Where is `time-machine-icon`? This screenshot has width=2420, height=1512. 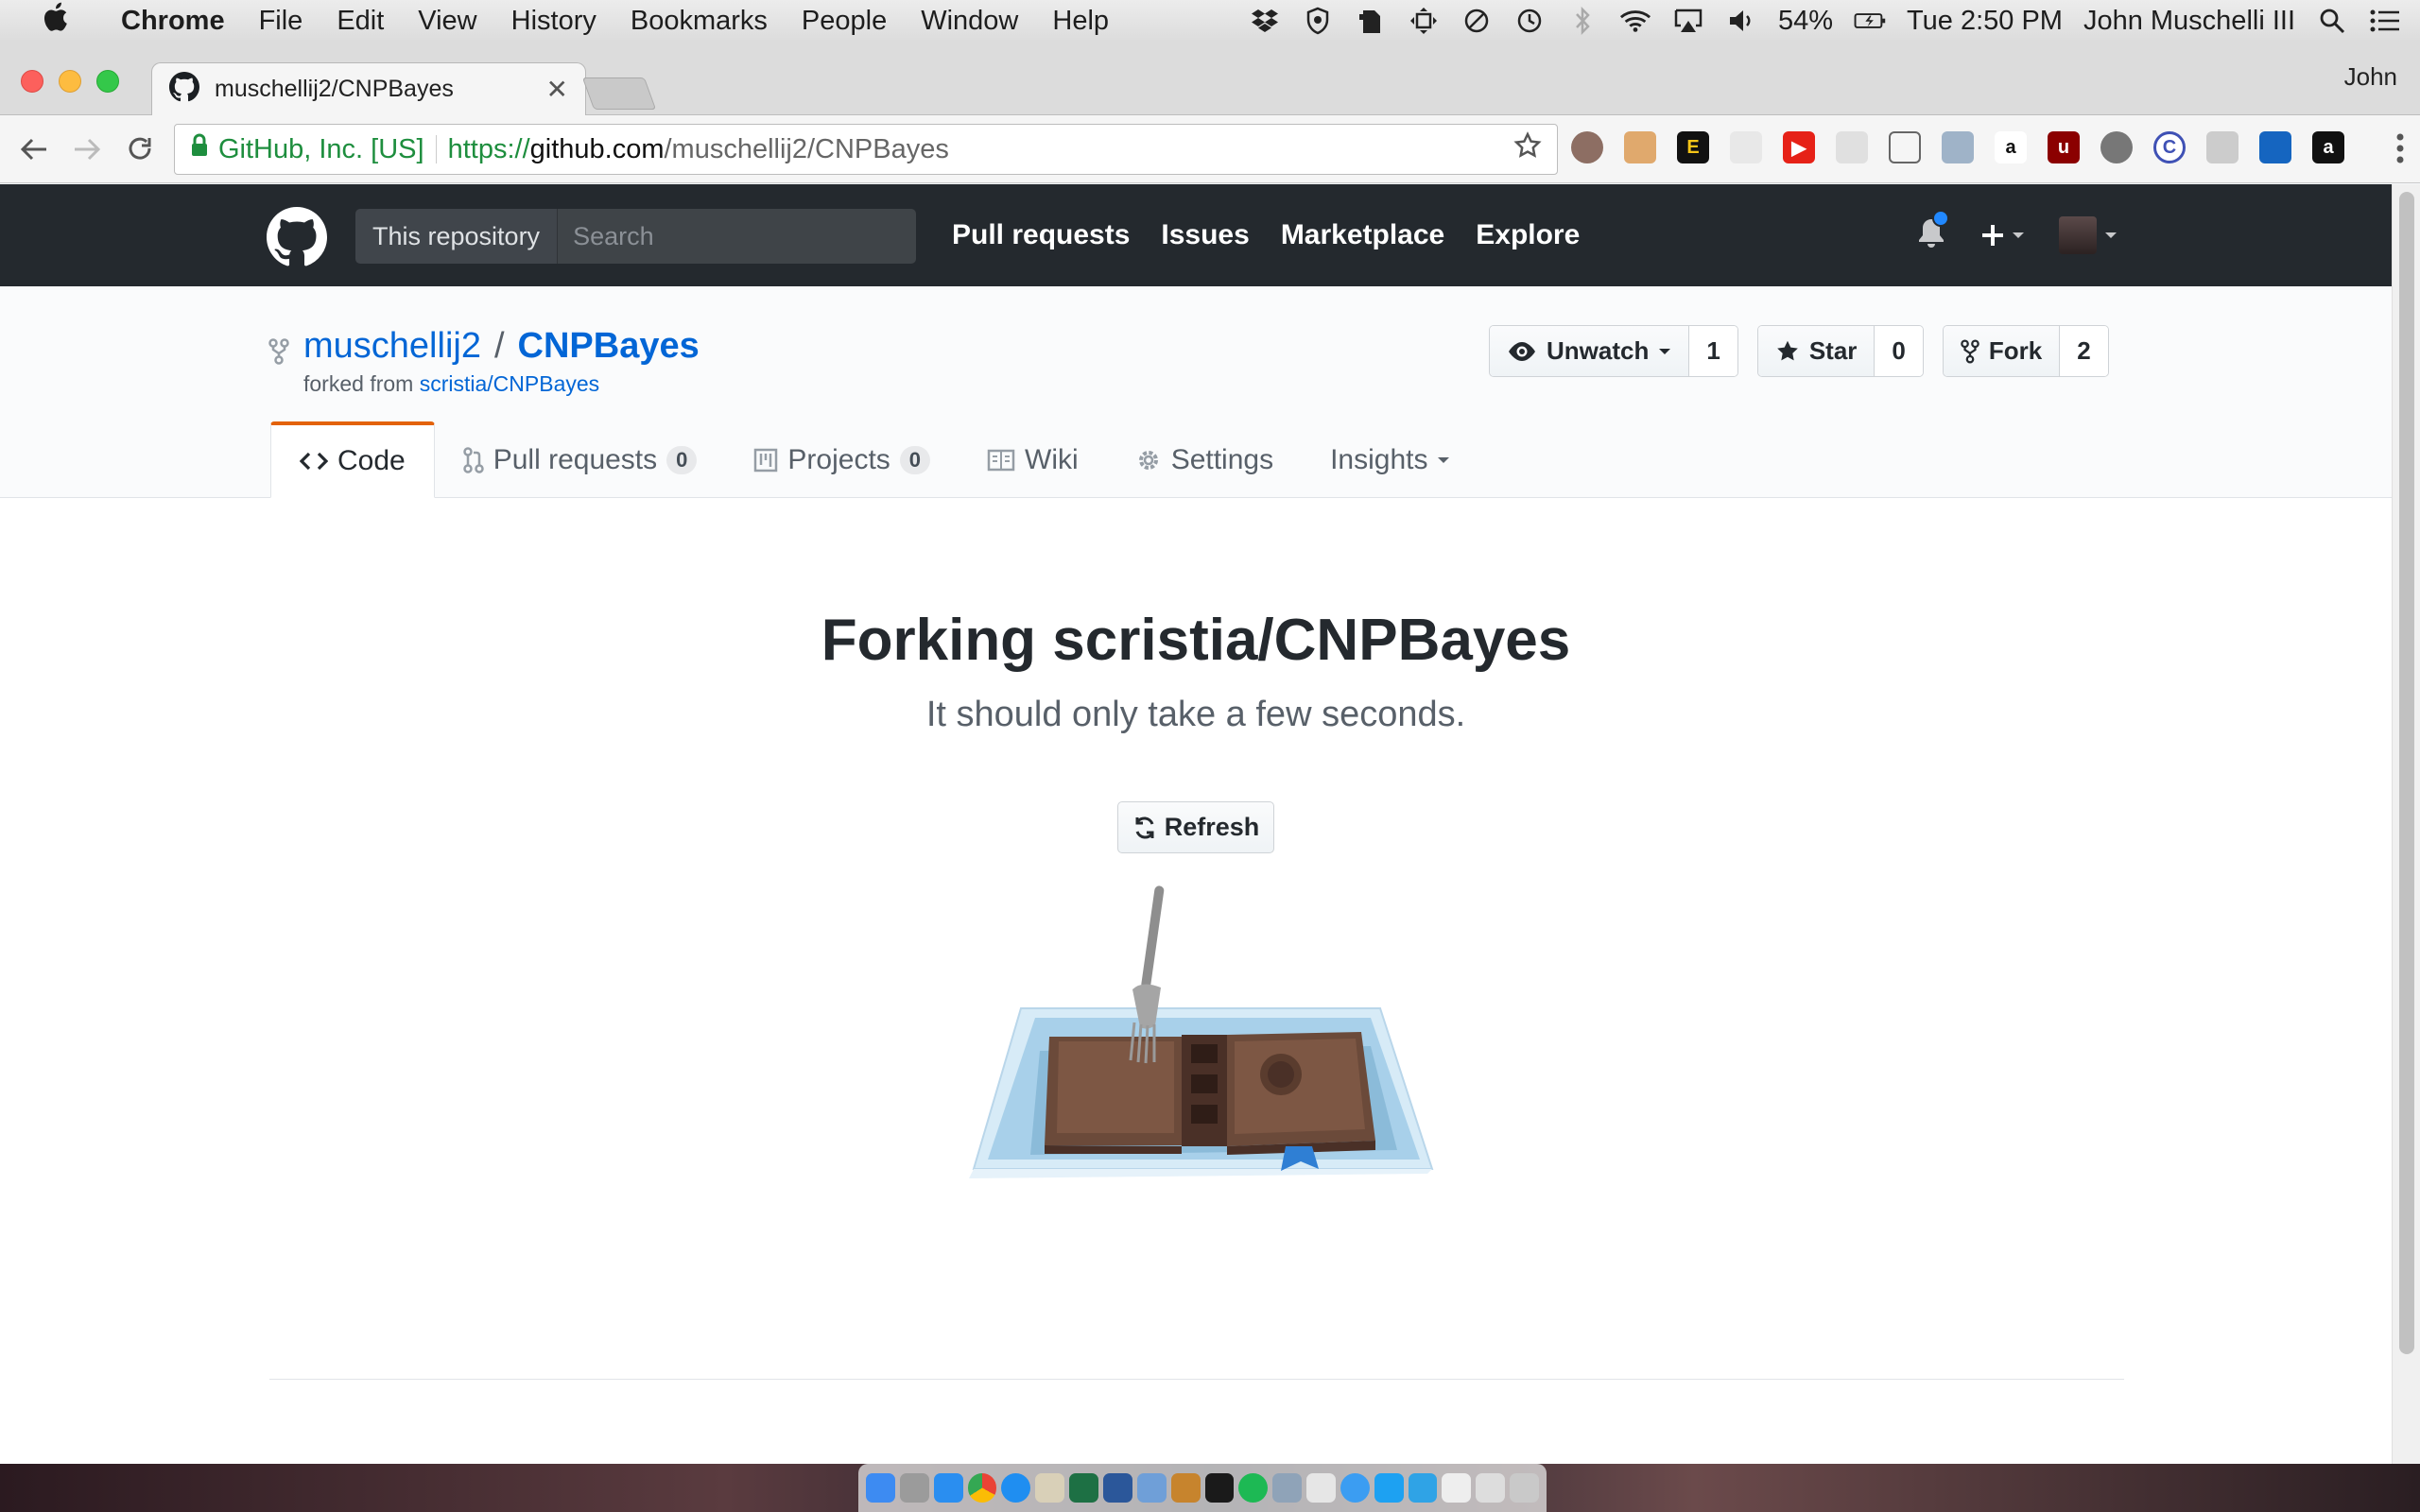
time-machine-icon is located at coordinates (1530, 21).